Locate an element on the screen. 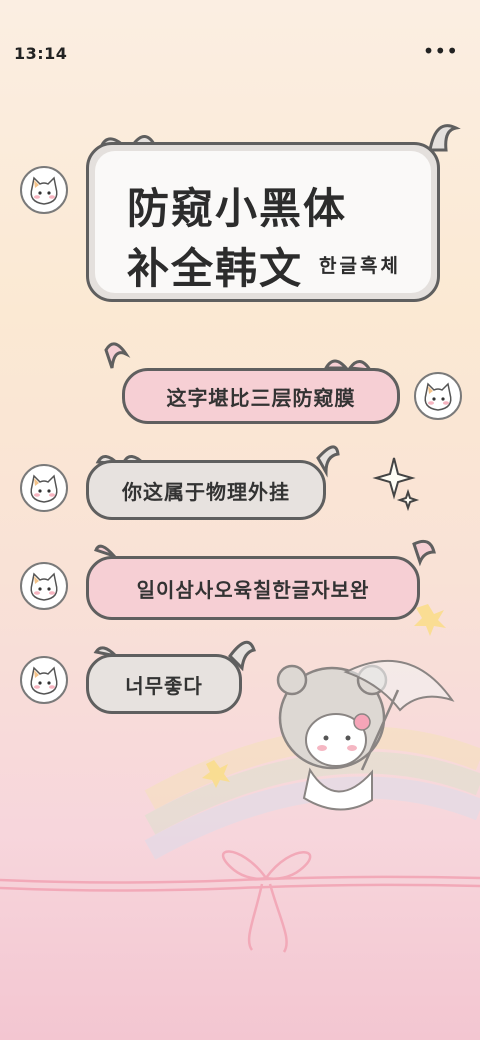 The width and height of the screenshot is (480, 1040). chat-bubble-left: 너무좋다 is located at coordinates (164, 684).